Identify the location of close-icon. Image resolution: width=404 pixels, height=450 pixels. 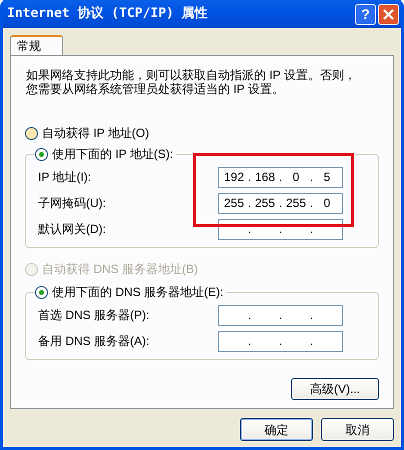
(388, 14).